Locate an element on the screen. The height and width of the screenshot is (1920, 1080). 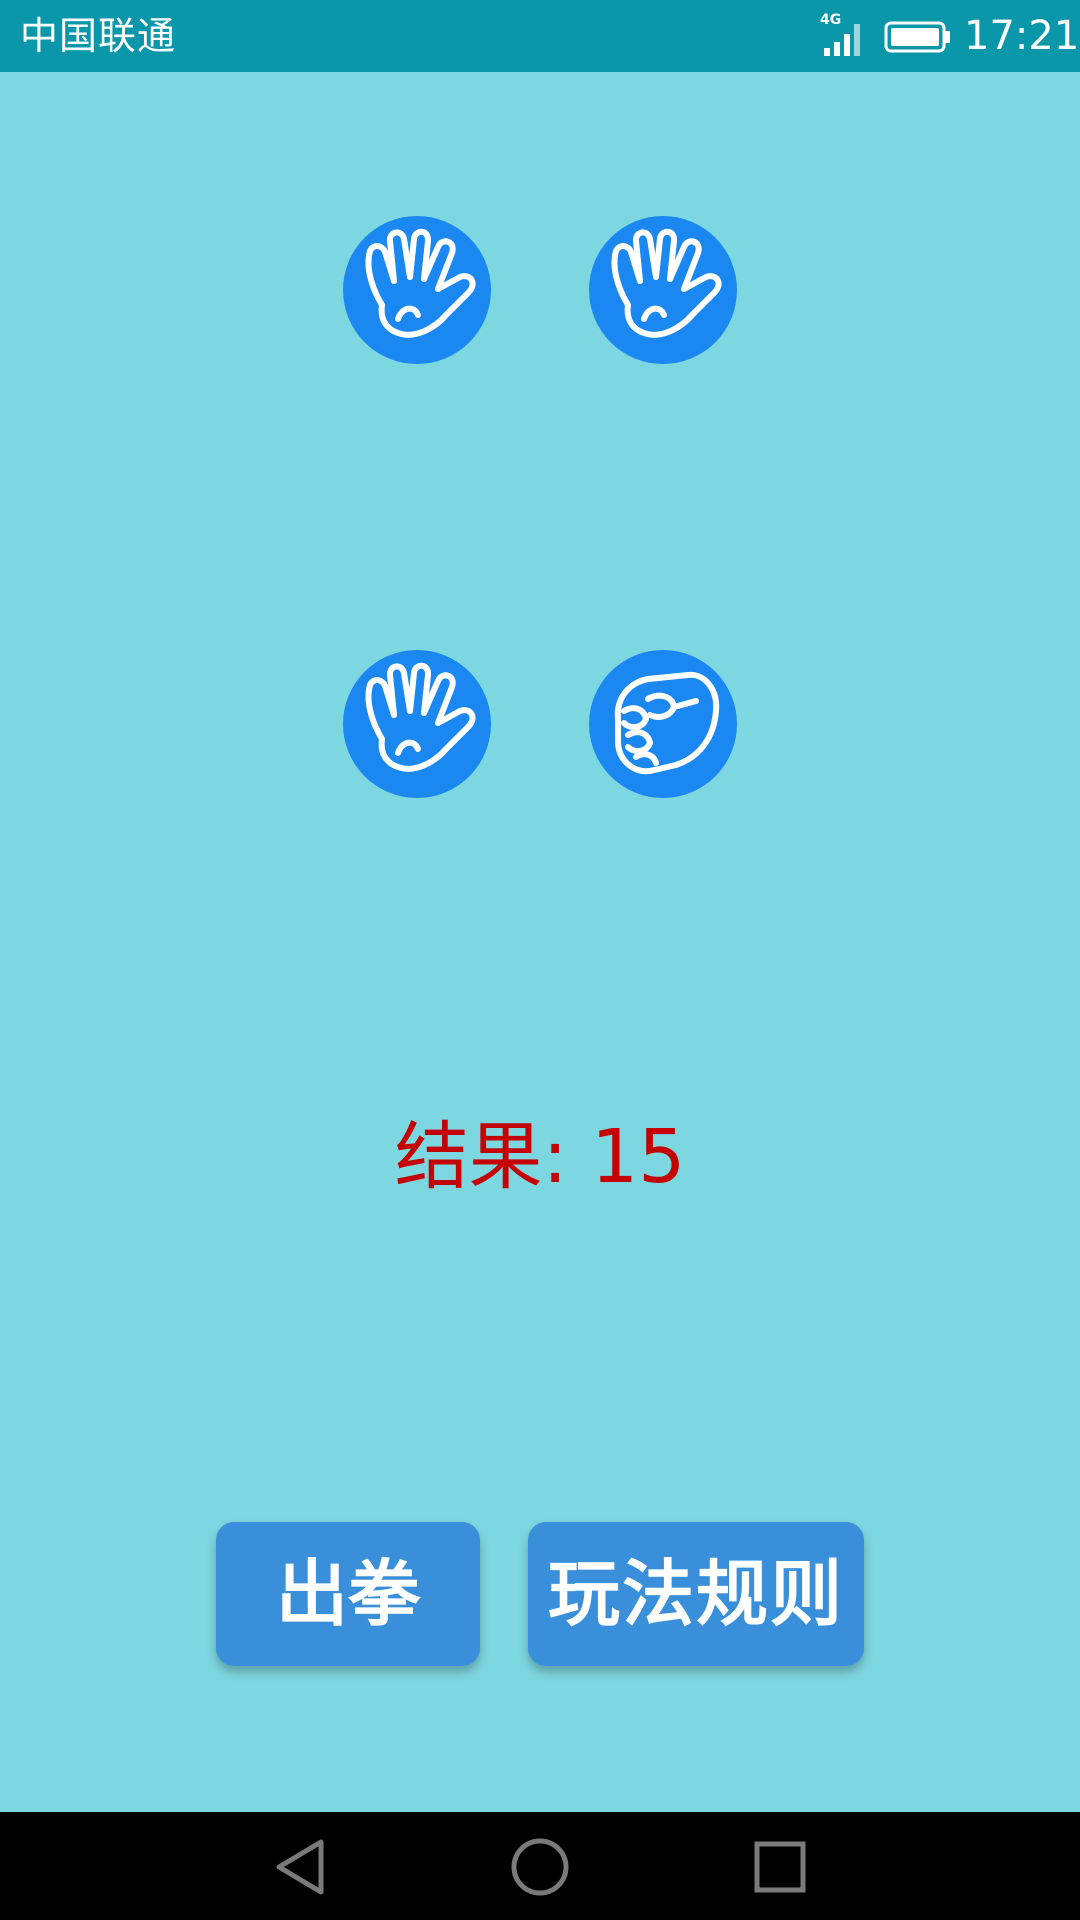
carrier-name: 中国联通 is located at coordinates (98, 36).